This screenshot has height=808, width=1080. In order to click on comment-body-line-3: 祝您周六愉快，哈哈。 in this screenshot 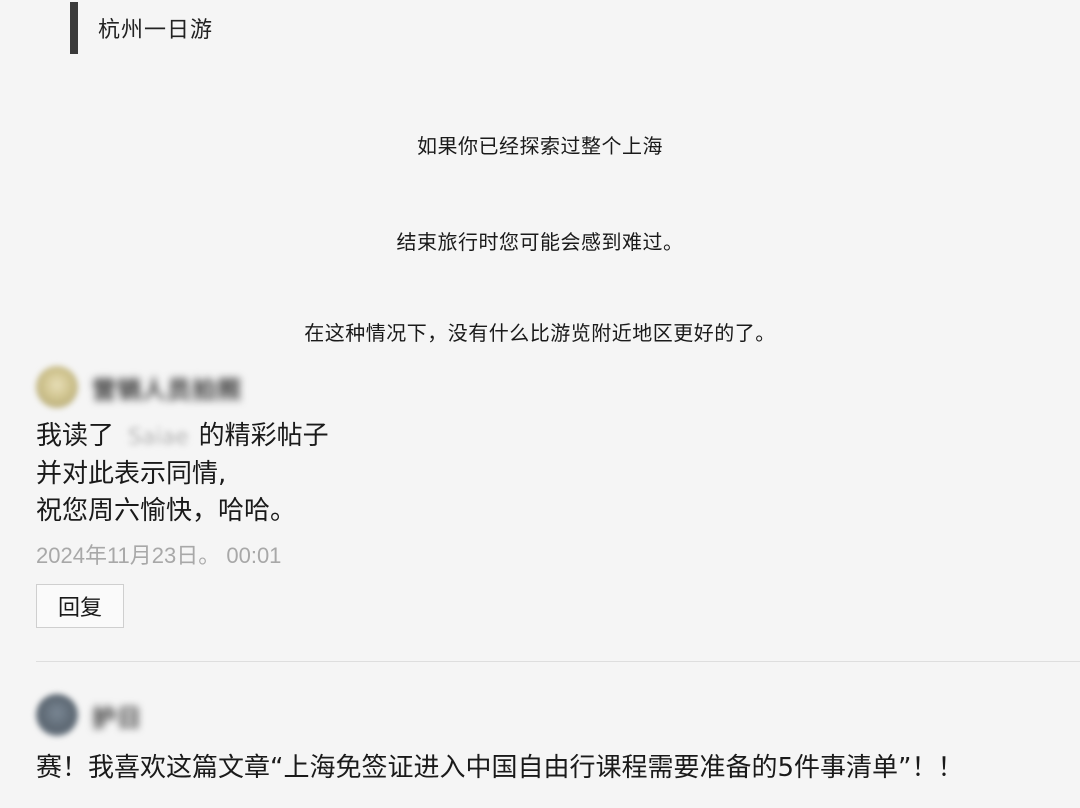, I will do `click(166, 511)`.